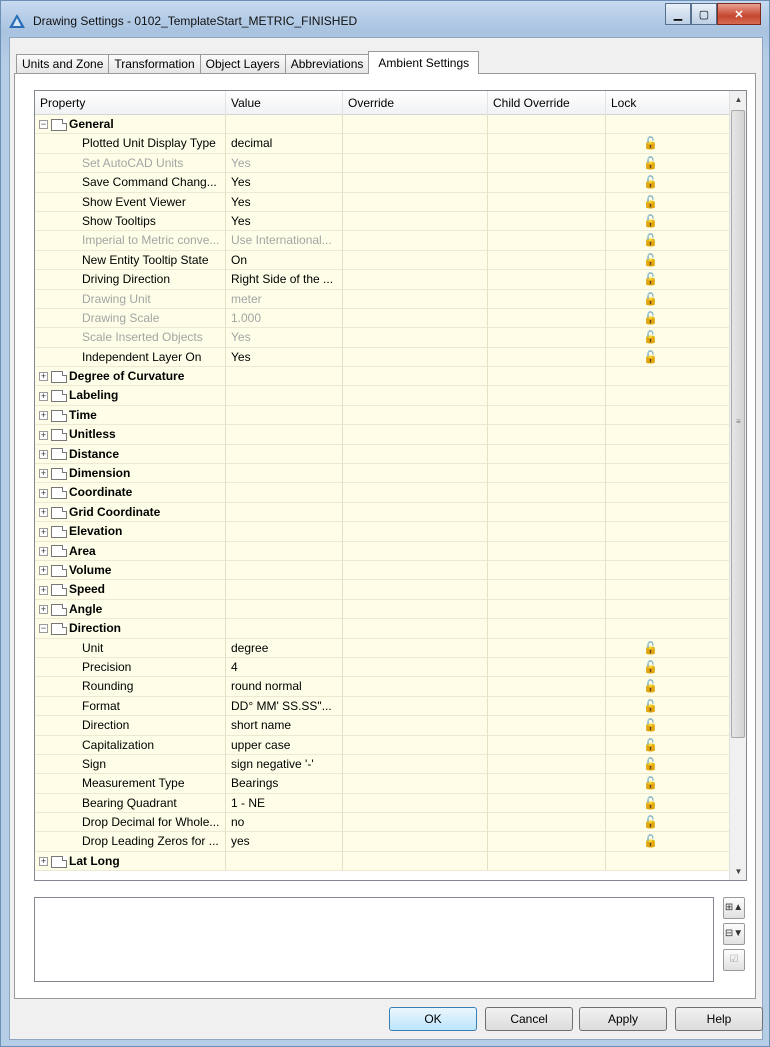 The height and width of the screenshot is (1047, 770). What do you see at coordinates (383, 202) in the screenshot?
I see `property-row: Show Event Viewer Yes 🔓` at bounding box center [383, 202].